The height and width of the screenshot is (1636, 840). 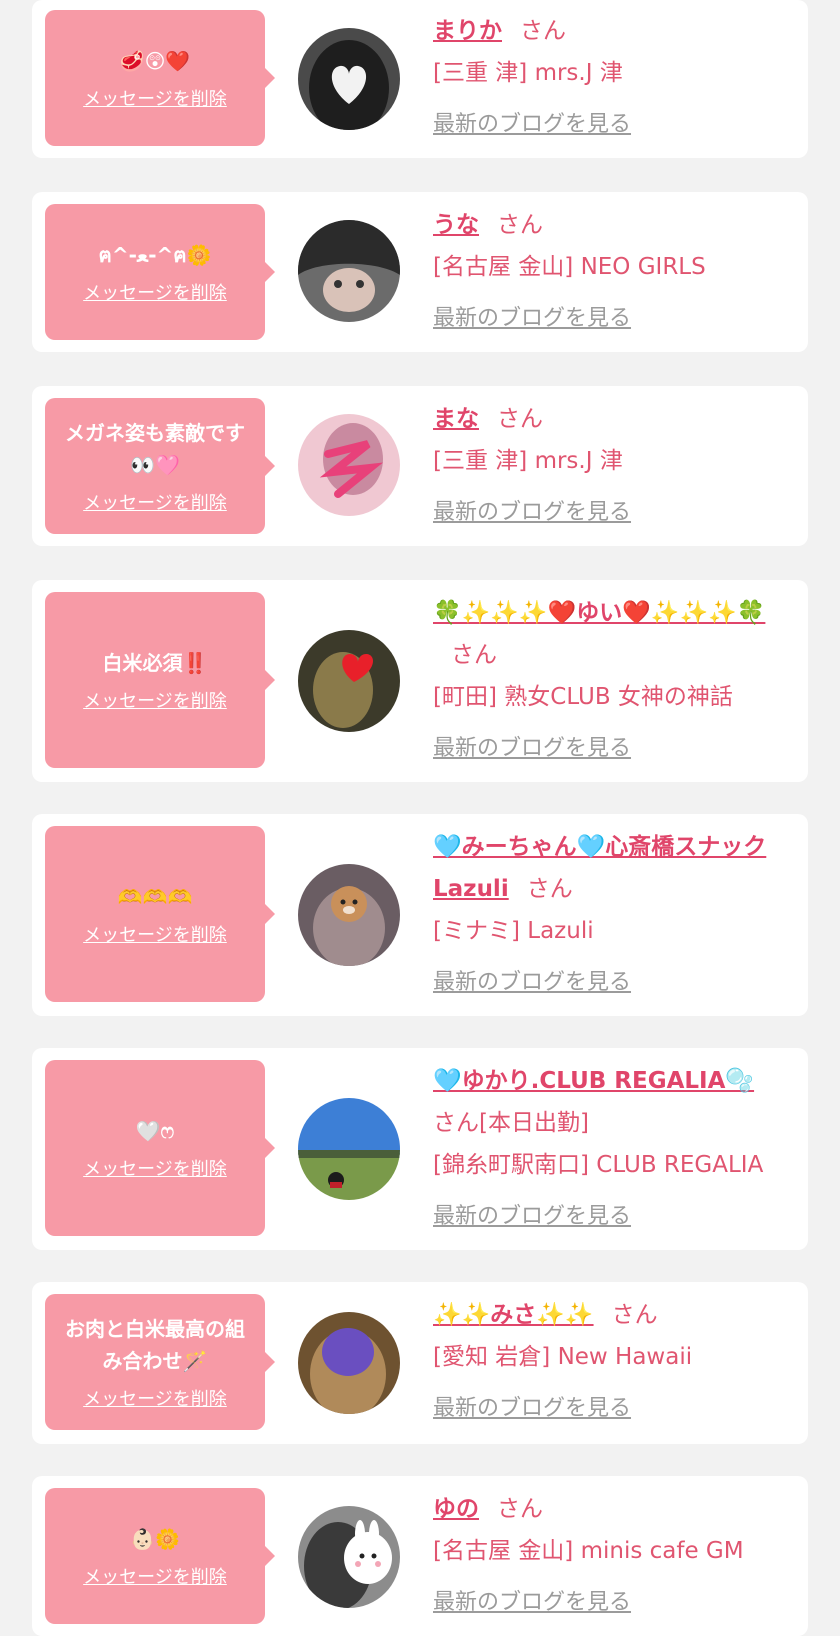 I want to click on message-bubble: お肉と白米最高の組み合わせ🪄 メッセージを削除, so click(x=160, y=1362).